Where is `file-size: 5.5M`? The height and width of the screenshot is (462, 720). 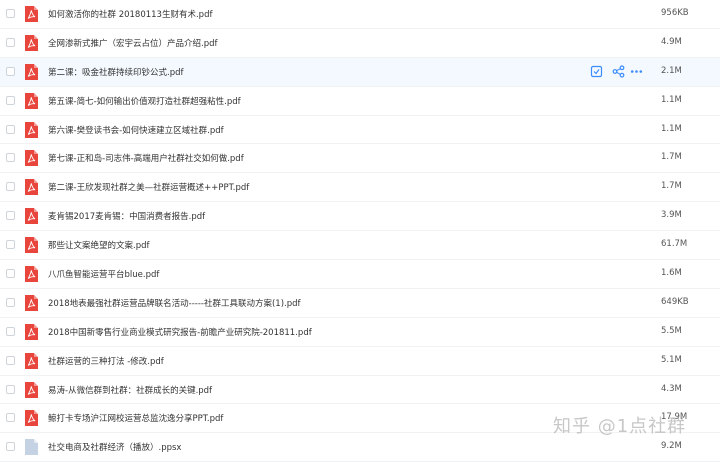
file-size: 5.5M is located at coordinates (671, 330).